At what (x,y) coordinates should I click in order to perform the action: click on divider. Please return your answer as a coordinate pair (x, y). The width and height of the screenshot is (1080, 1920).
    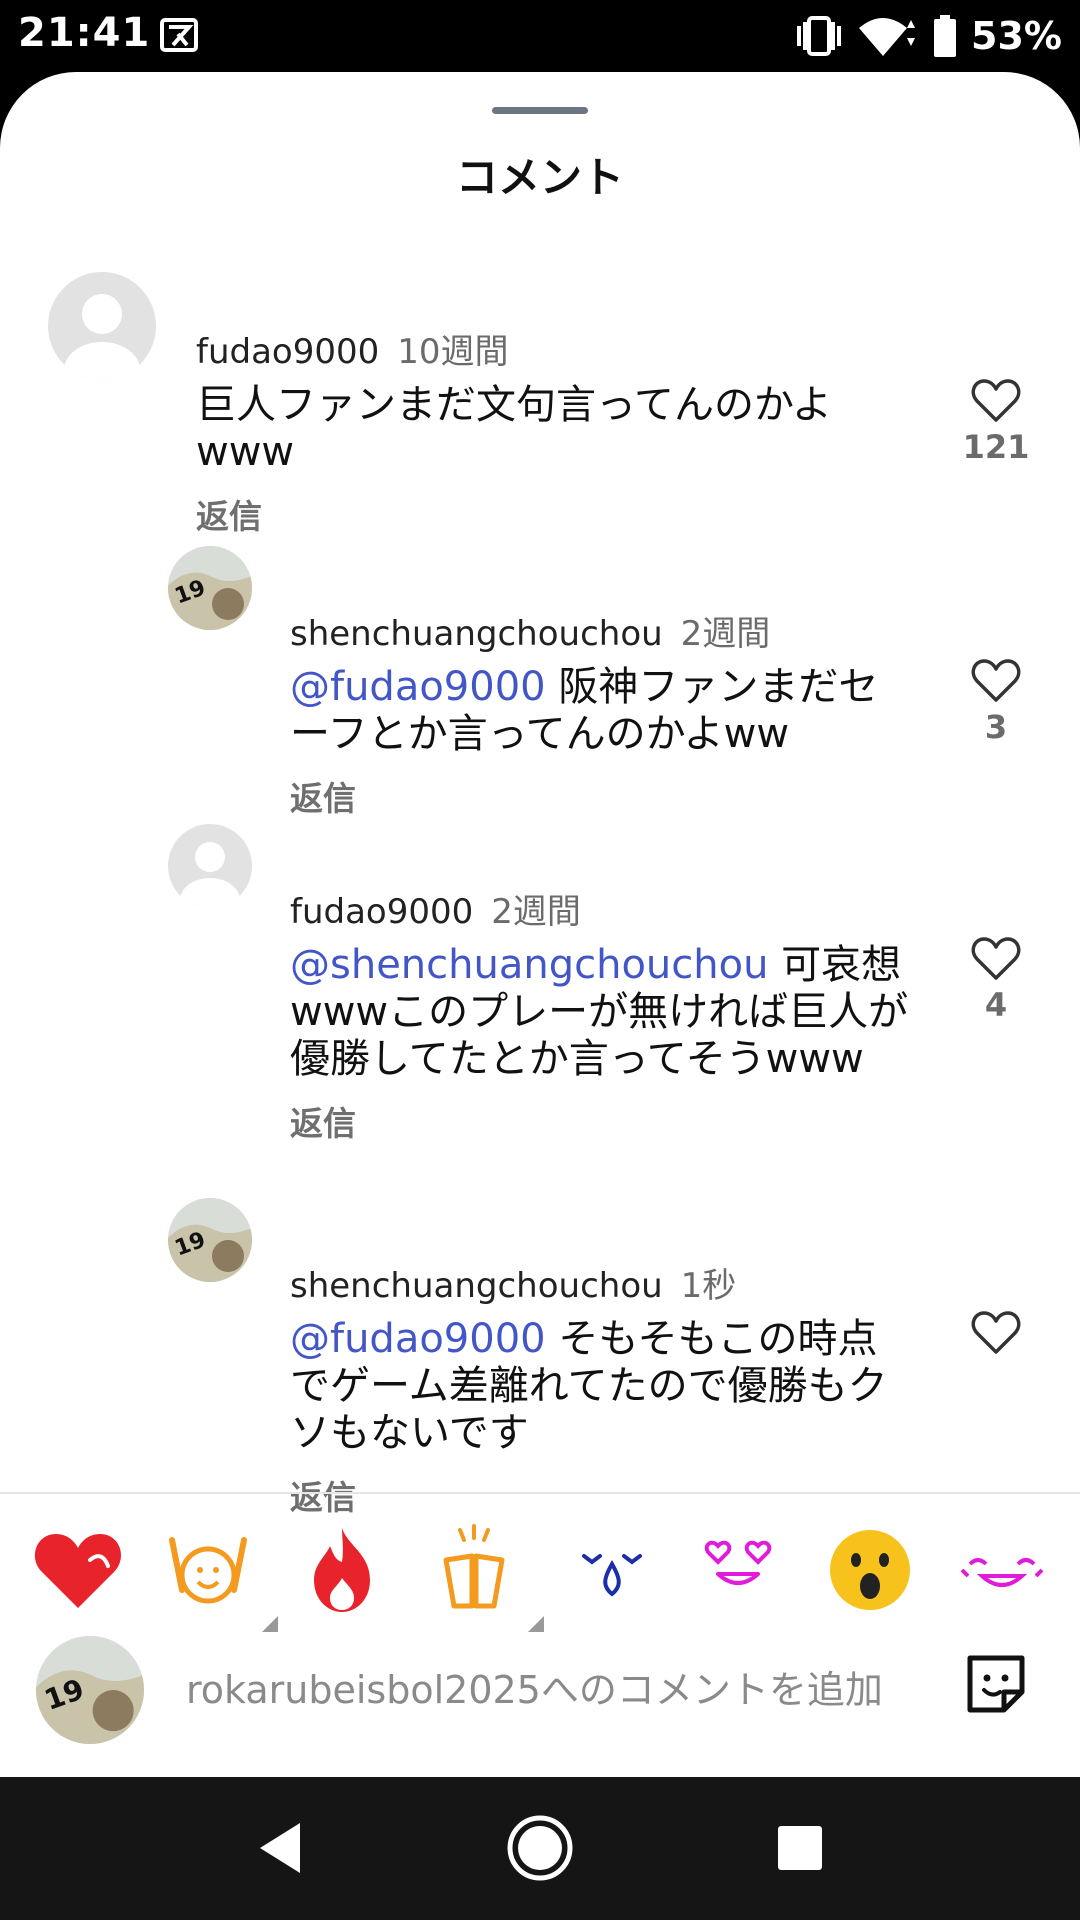
    Looking at the image, I should click on (540, 1493).